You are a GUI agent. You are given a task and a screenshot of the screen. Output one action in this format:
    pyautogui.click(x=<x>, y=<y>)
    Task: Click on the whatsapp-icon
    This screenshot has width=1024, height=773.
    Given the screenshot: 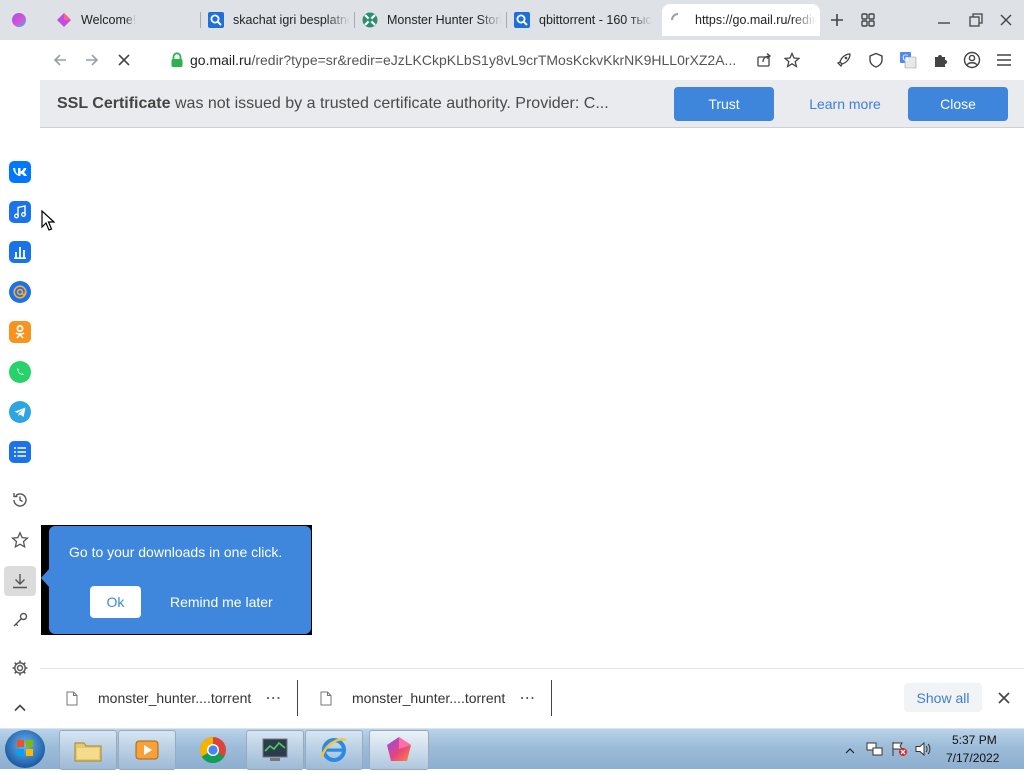 What is the action you would take?
    pyautogui.click(x=20, y=372)
    